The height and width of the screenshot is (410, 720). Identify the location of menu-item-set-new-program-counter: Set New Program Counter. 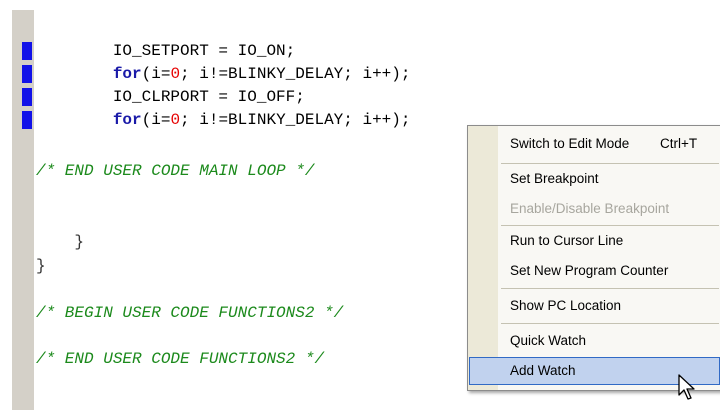
(594, 271).